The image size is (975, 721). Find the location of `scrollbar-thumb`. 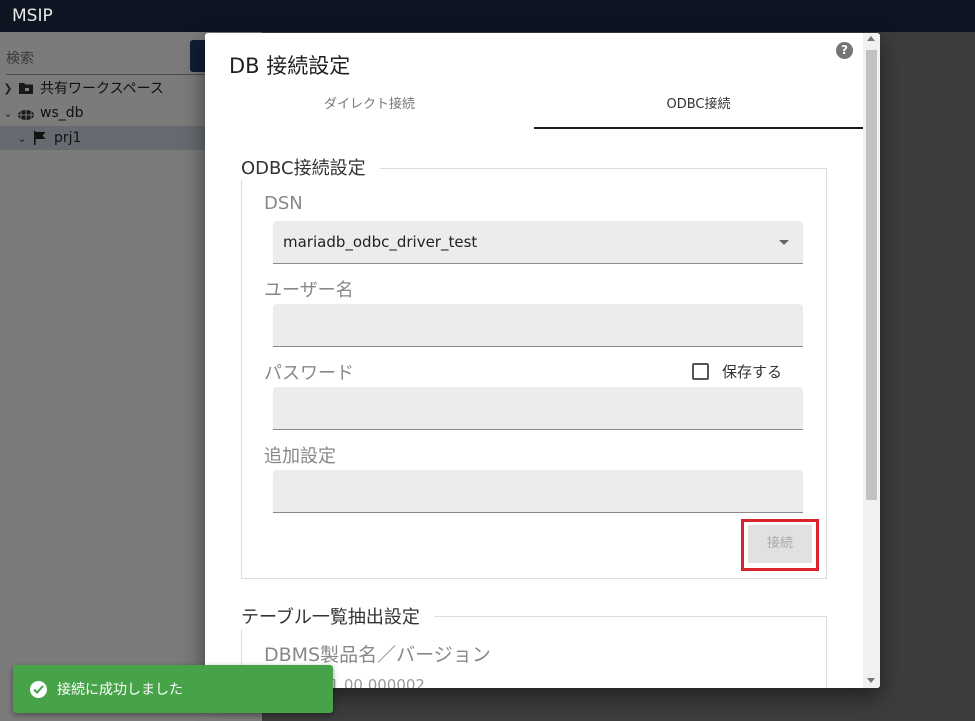

scrollbar-thumb is located at coordinates (871, 275).